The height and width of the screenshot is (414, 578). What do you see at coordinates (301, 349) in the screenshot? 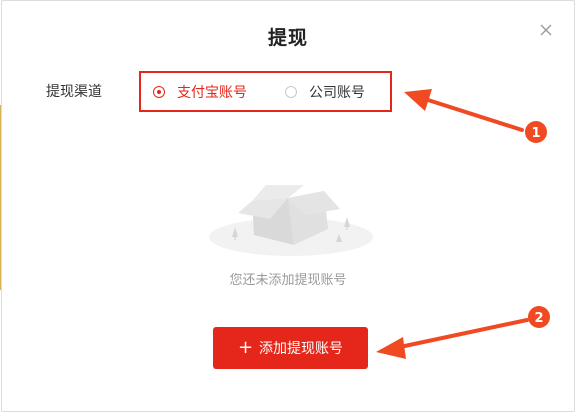
I see `add-button-label: 添加提现账号` at bounding box center [301, 349].